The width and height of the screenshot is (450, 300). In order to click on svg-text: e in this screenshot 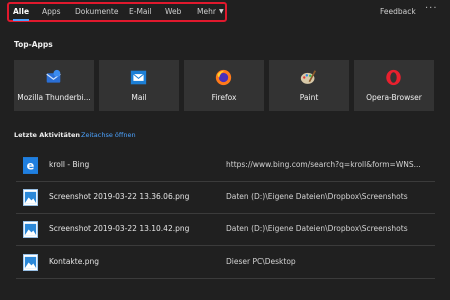, I will do `click(31, 166)`.